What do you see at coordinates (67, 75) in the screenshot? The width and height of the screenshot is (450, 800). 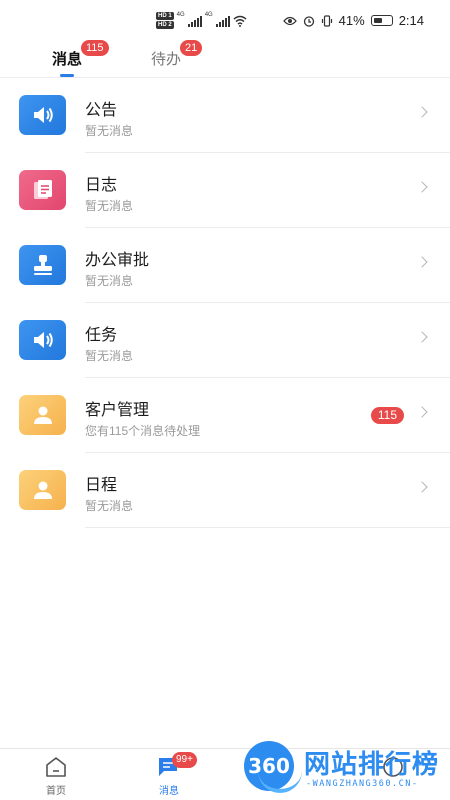 I see `tab-active-indicator` at bounding box center [67, 75].